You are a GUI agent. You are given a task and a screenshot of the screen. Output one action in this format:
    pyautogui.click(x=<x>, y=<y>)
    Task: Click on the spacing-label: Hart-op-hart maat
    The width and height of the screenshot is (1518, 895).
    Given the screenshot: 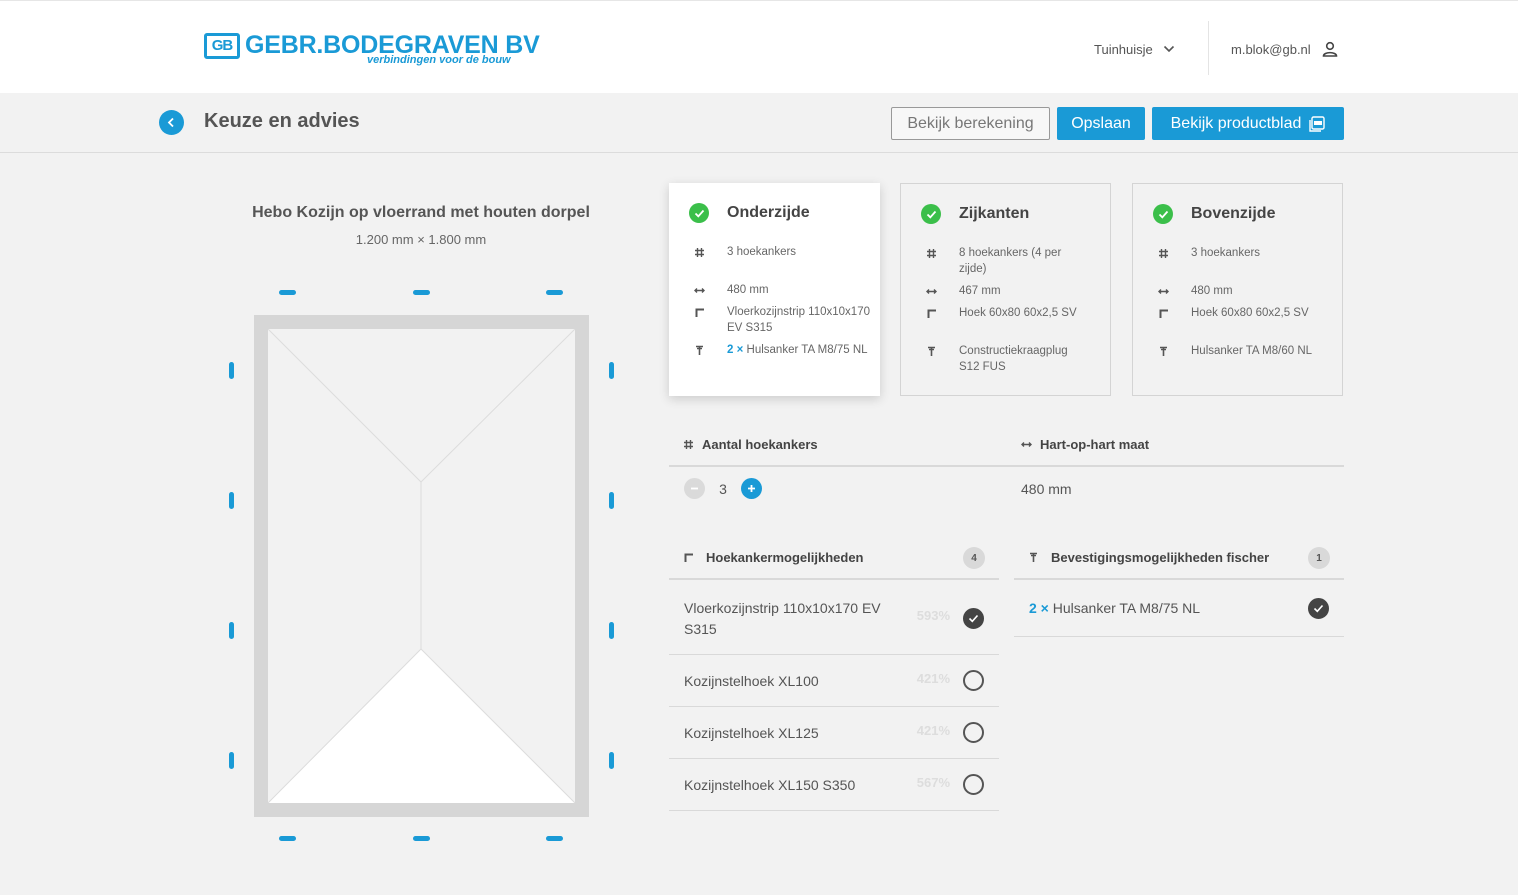 What is the action you would take?
    pyautogui.click(x=1095, y=444)
    